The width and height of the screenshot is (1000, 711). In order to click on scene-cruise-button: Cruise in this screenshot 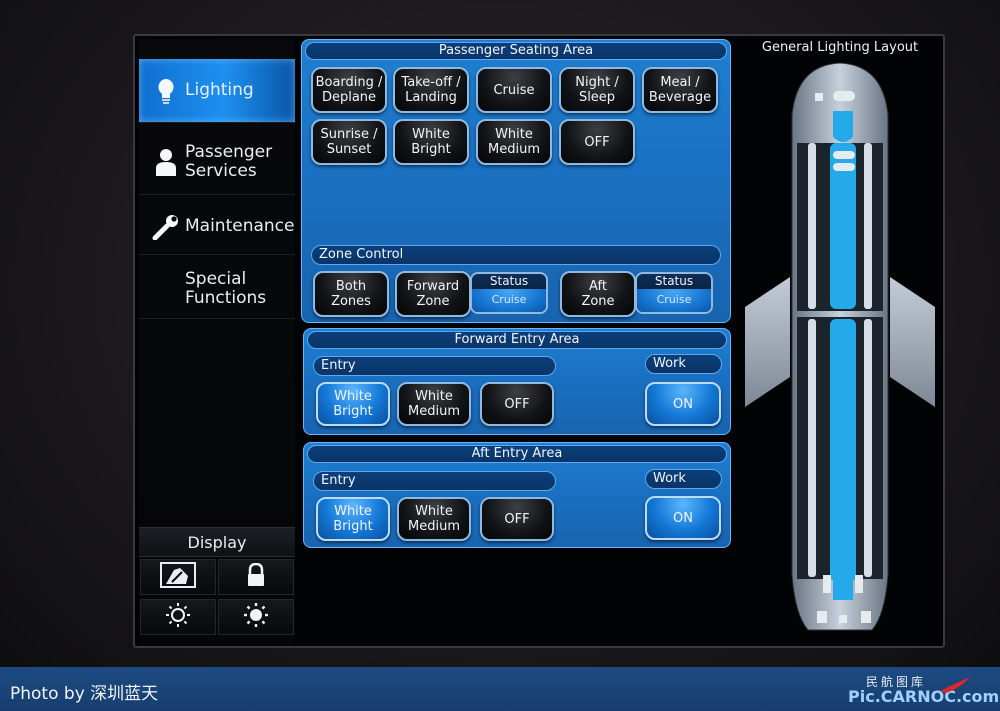, I will do `click(514, 90)`.